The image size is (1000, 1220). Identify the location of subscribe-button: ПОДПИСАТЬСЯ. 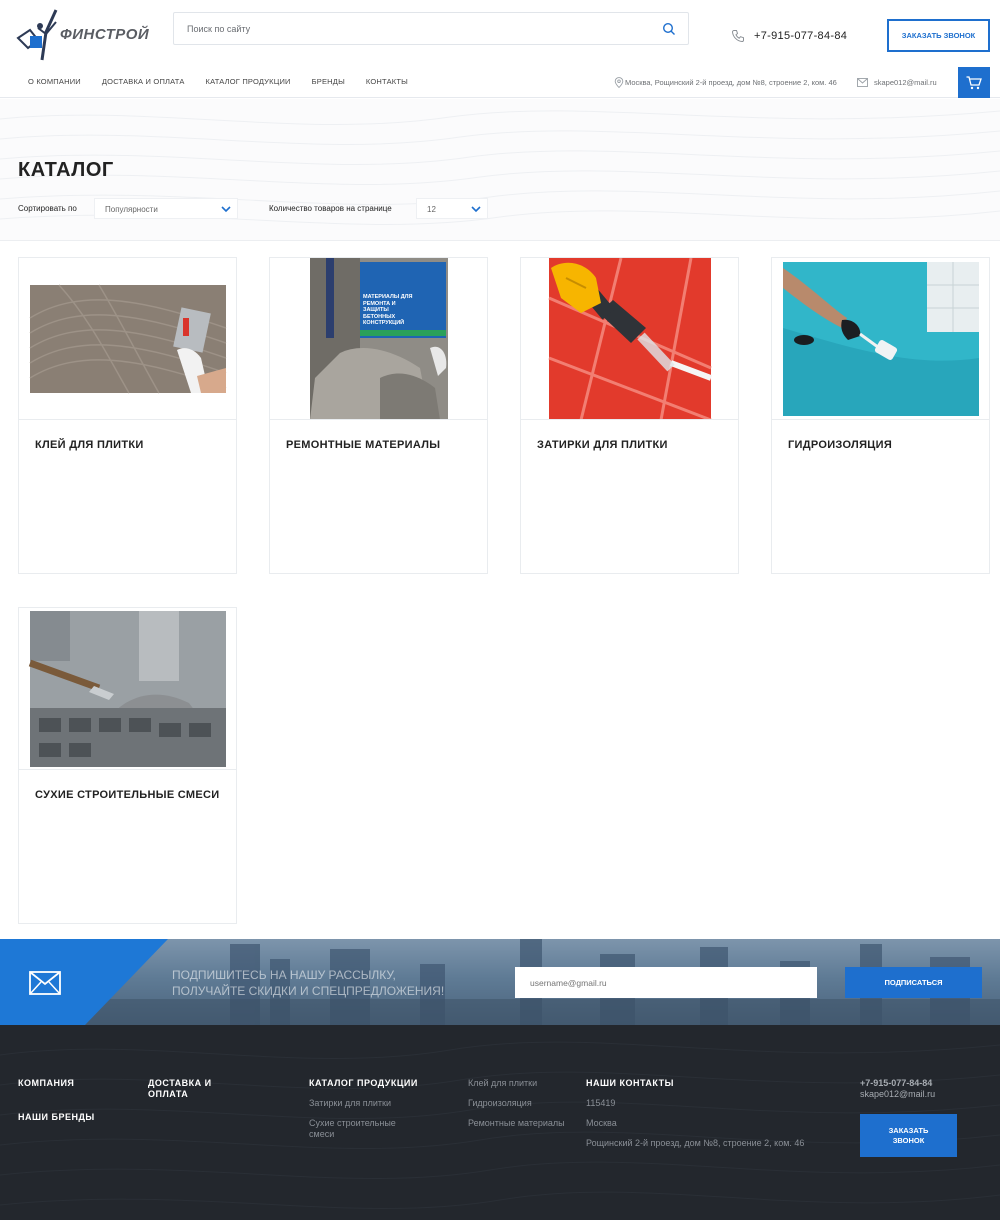
(913, 982).